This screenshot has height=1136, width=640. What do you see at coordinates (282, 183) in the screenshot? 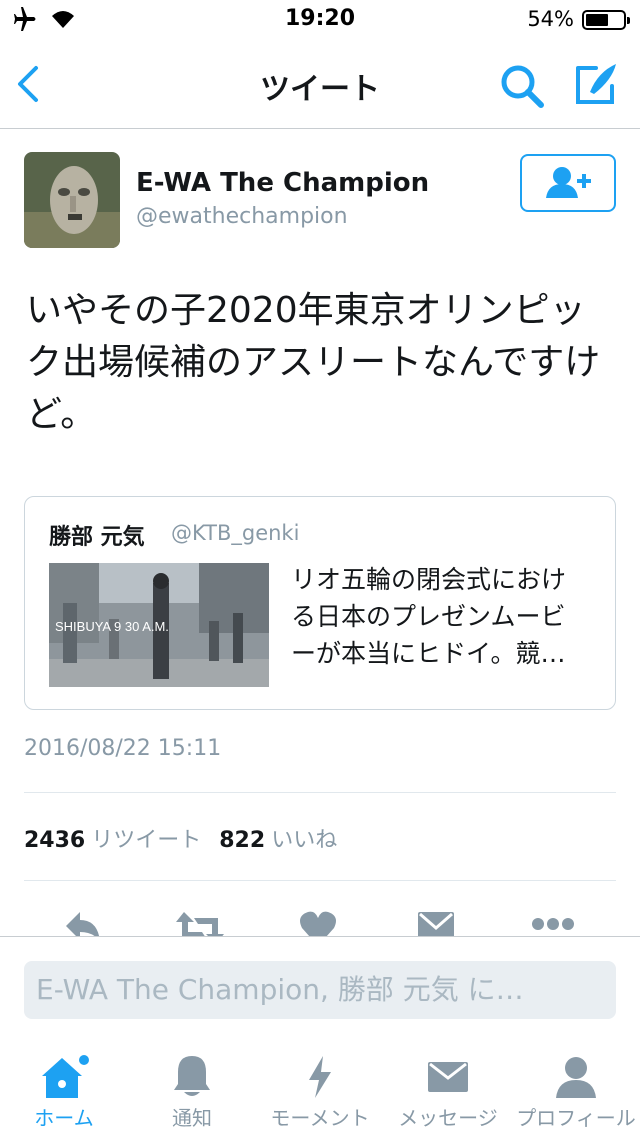
I see `author-name: E-WA The Champion` at bounding box center [282, 183].